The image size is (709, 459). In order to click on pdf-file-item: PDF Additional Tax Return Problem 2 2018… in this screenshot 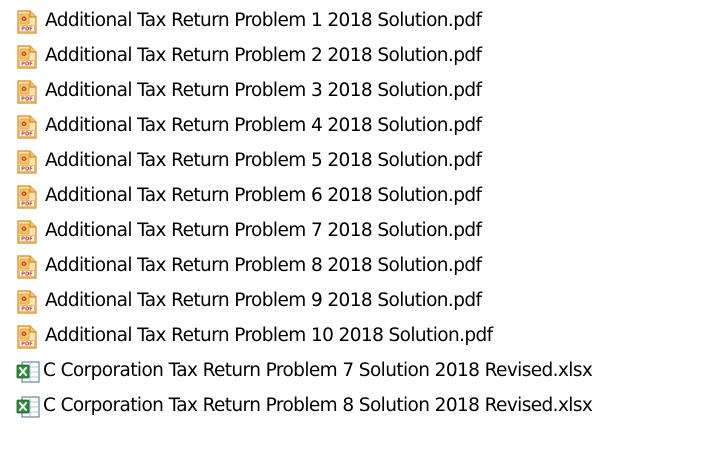, I will do `click(304, 56)`.